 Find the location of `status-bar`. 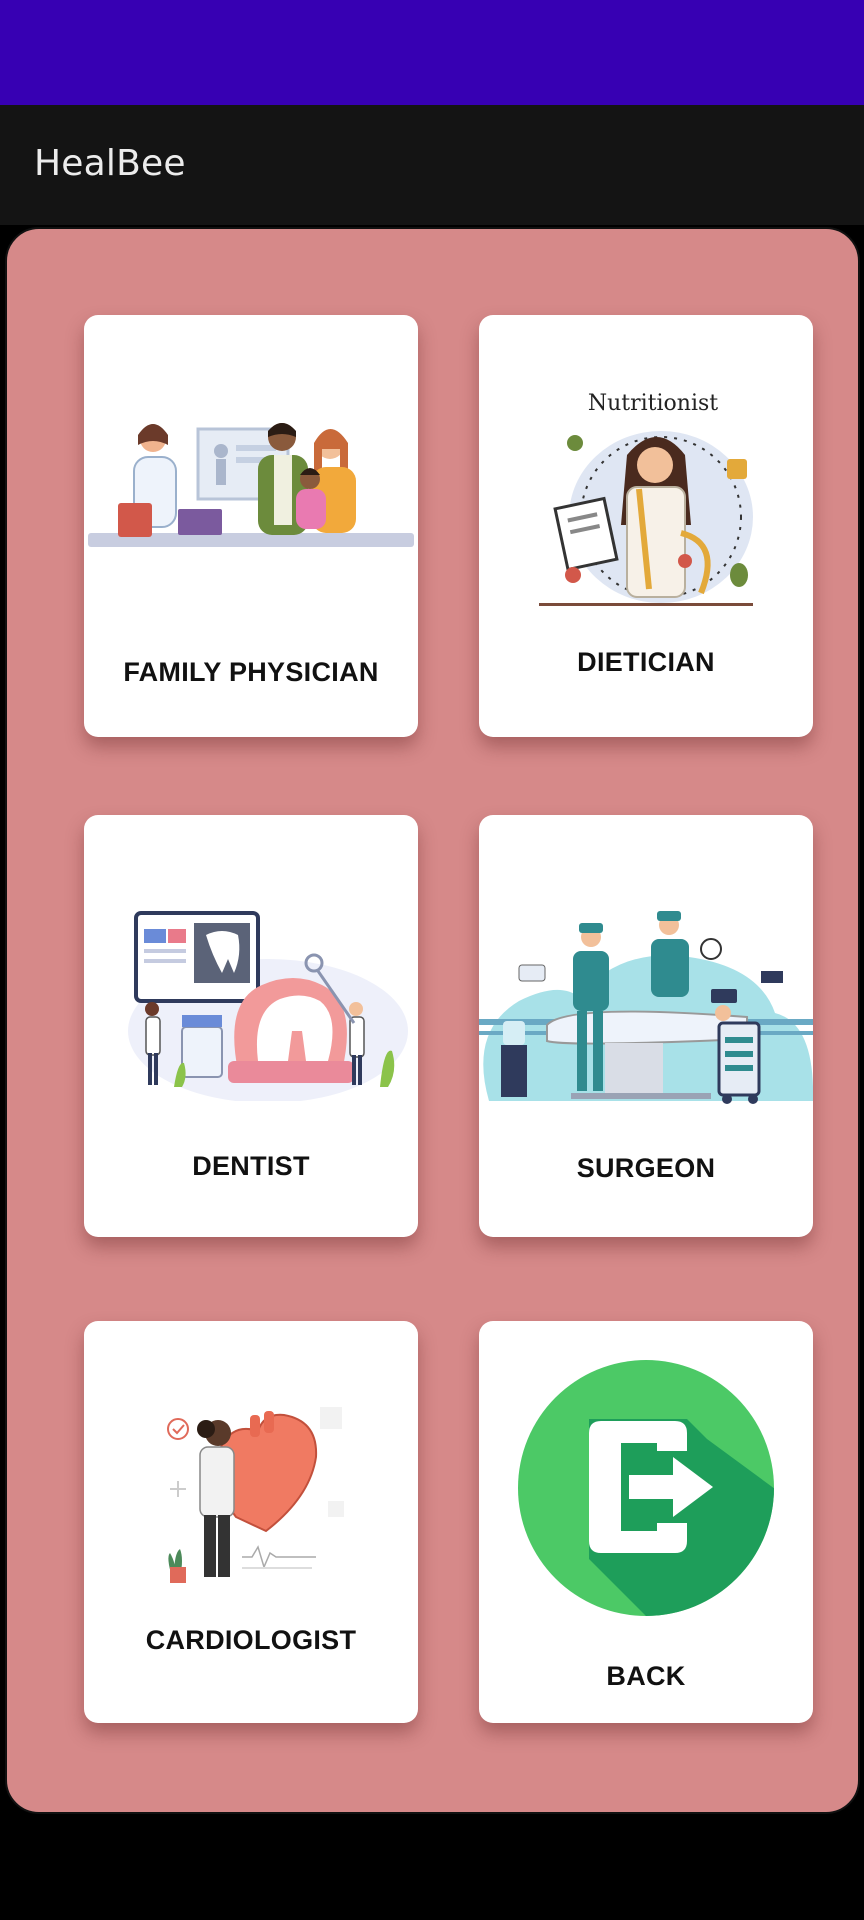

status-bar is located at coordinates (432, 52).